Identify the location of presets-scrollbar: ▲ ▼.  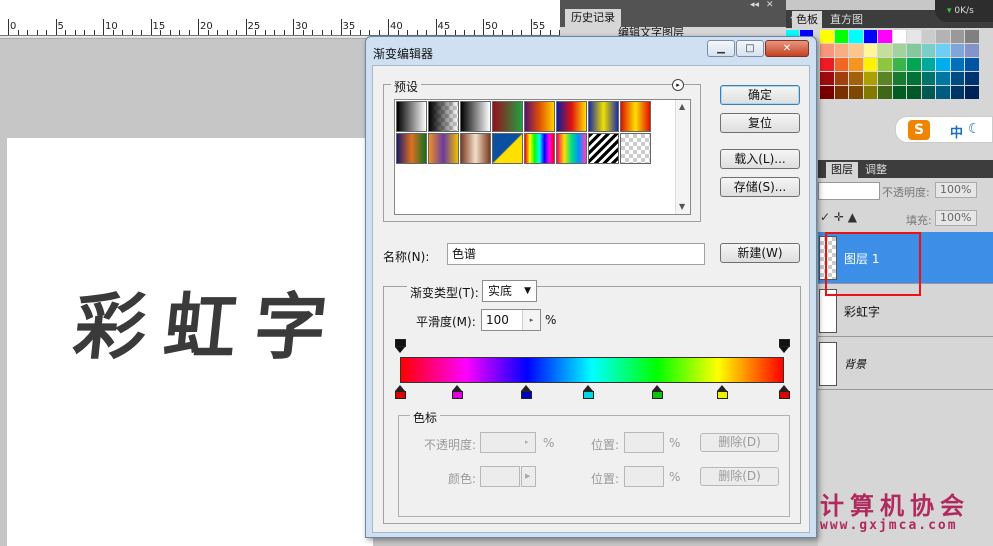
(682, 157).